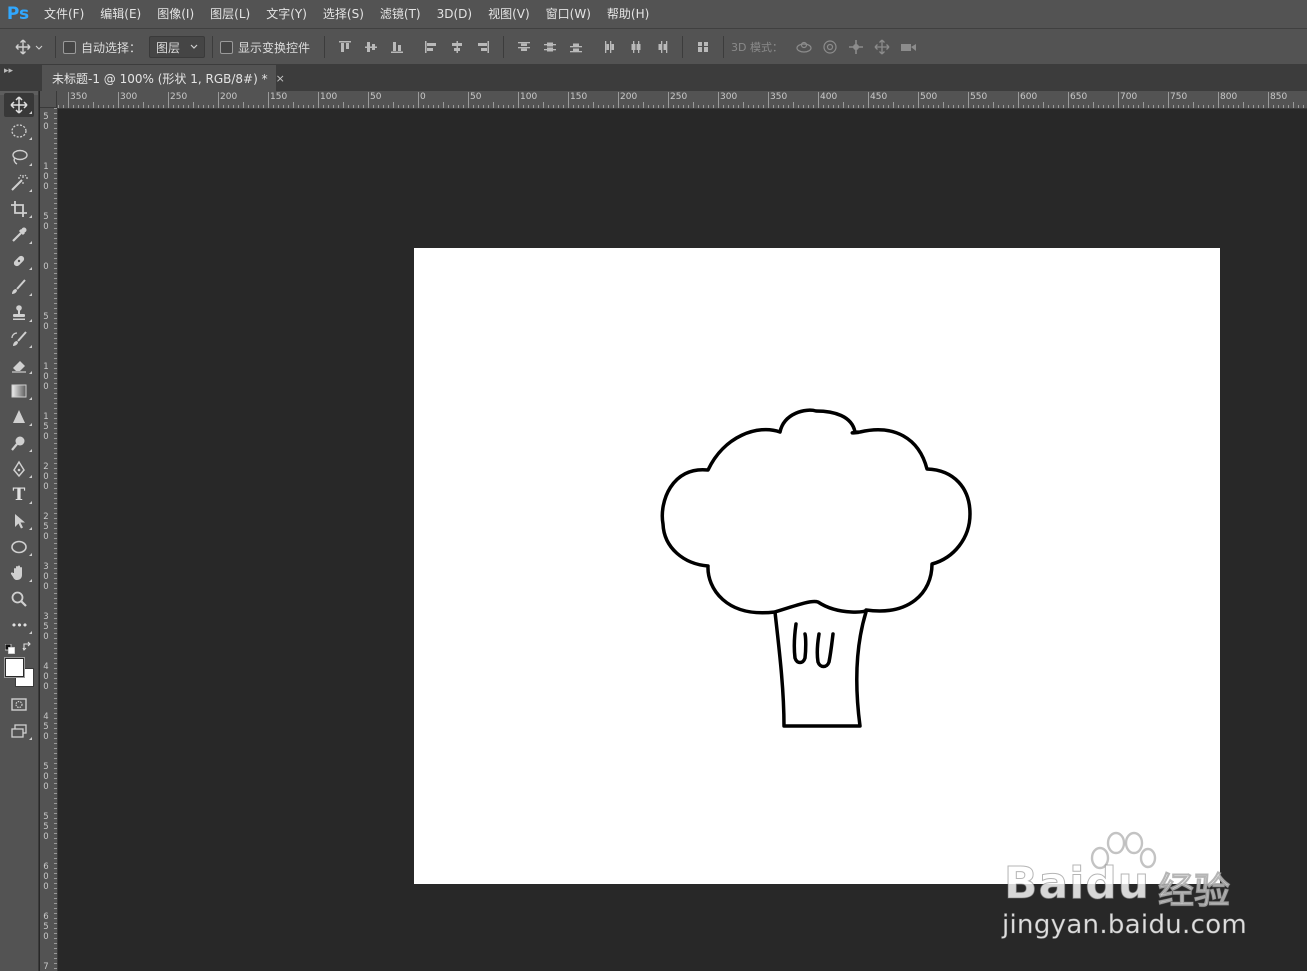  Describe the element at coordinates (177, 47) in the screenshot. I see `auto-select-target-dropdown: 图层` at that location.